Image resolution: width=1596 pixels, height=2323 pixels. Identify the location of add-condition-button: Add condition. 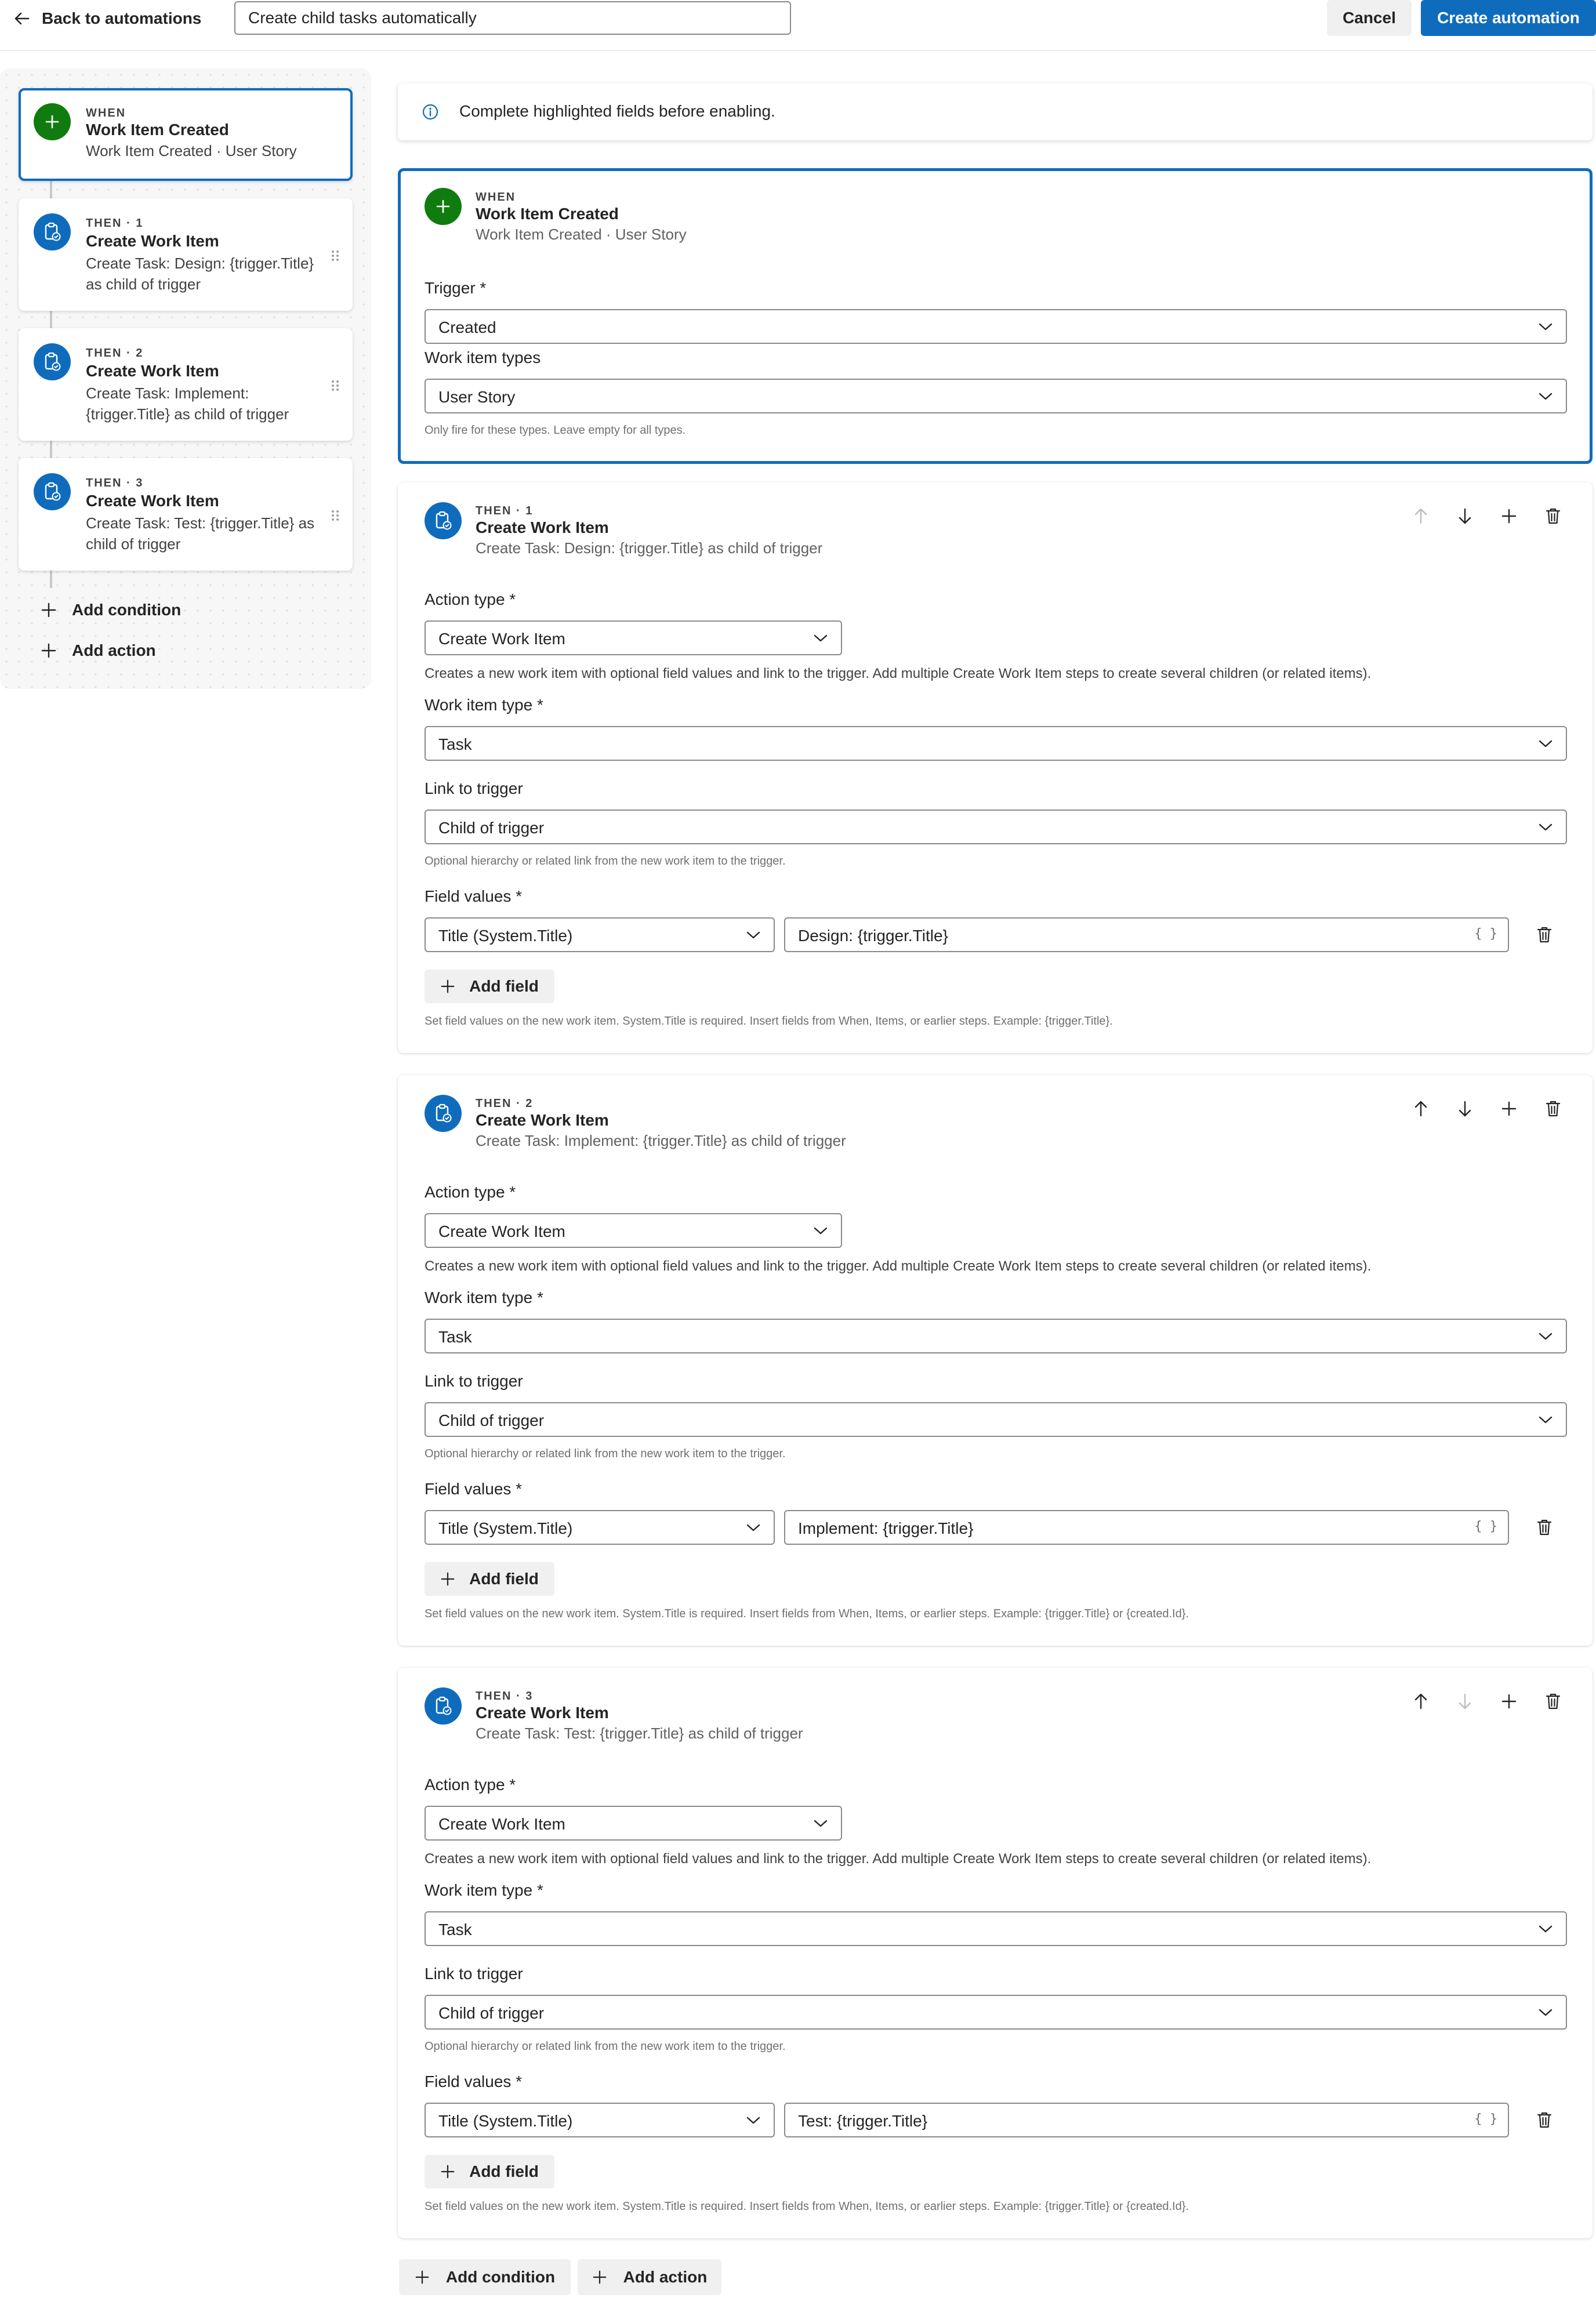
(485, 2277).